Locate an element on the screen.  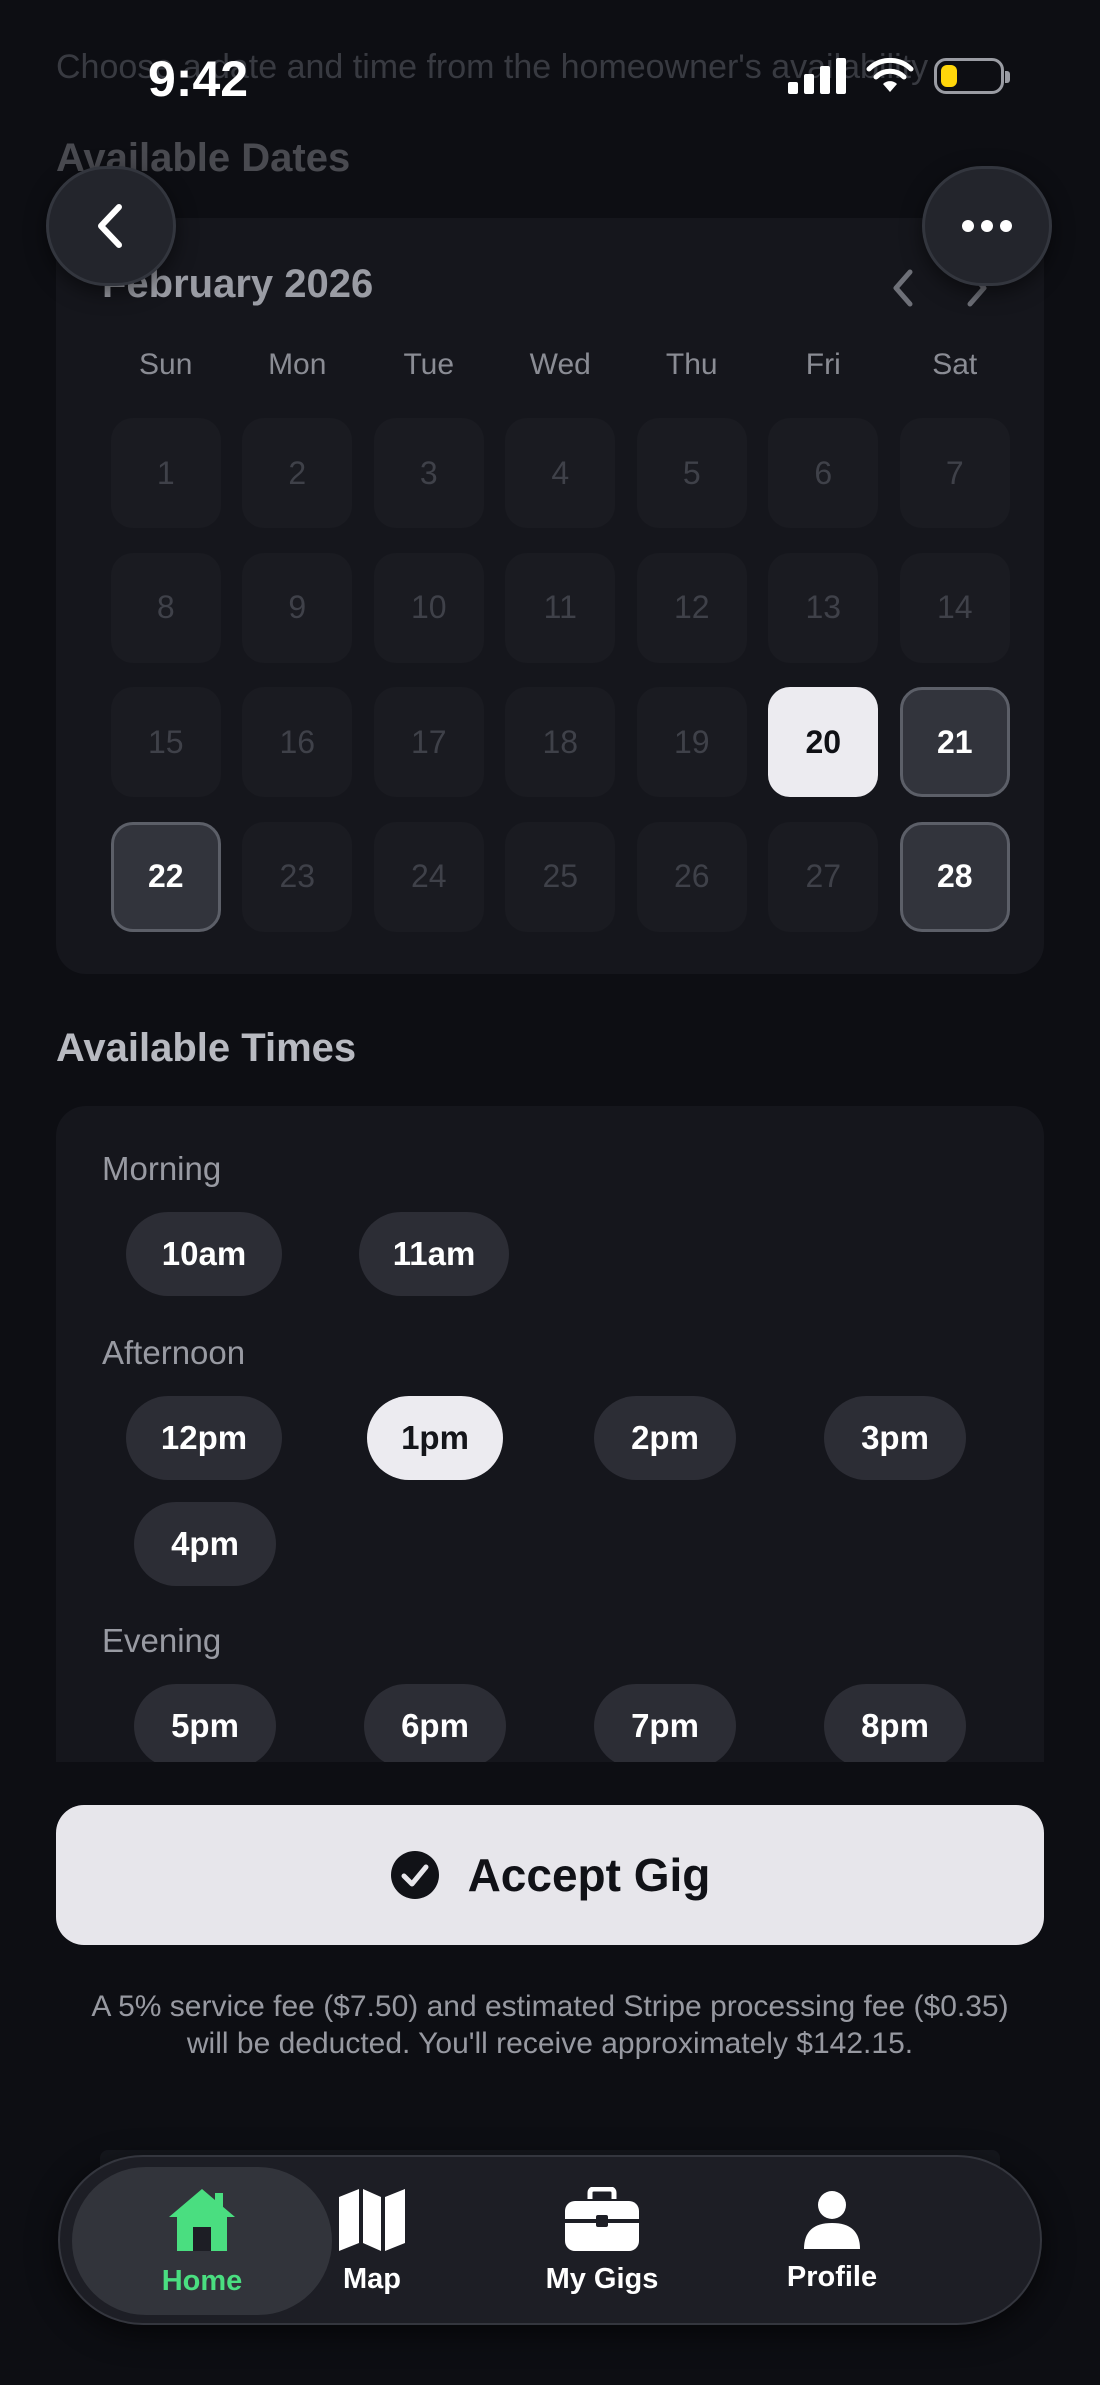
ellipsis-icon is located at coordinates (987, 226).